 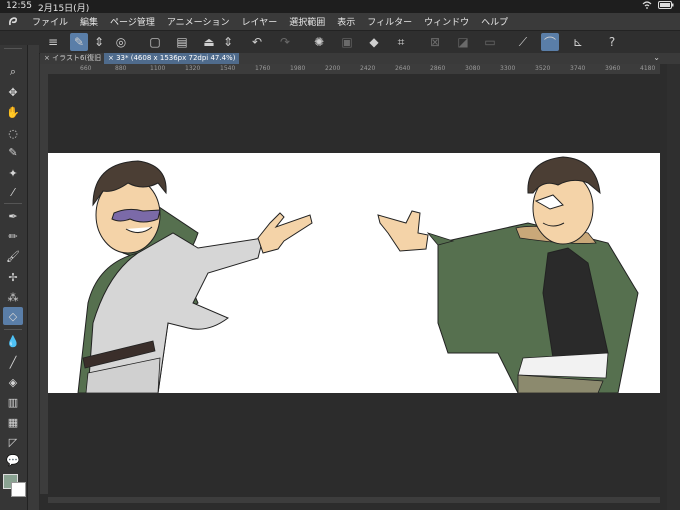 What do you see at coordinates (523, 42) in the screenshot?
I see `ruler-snap-icon: ⟋` at bounding box center [523, 42].